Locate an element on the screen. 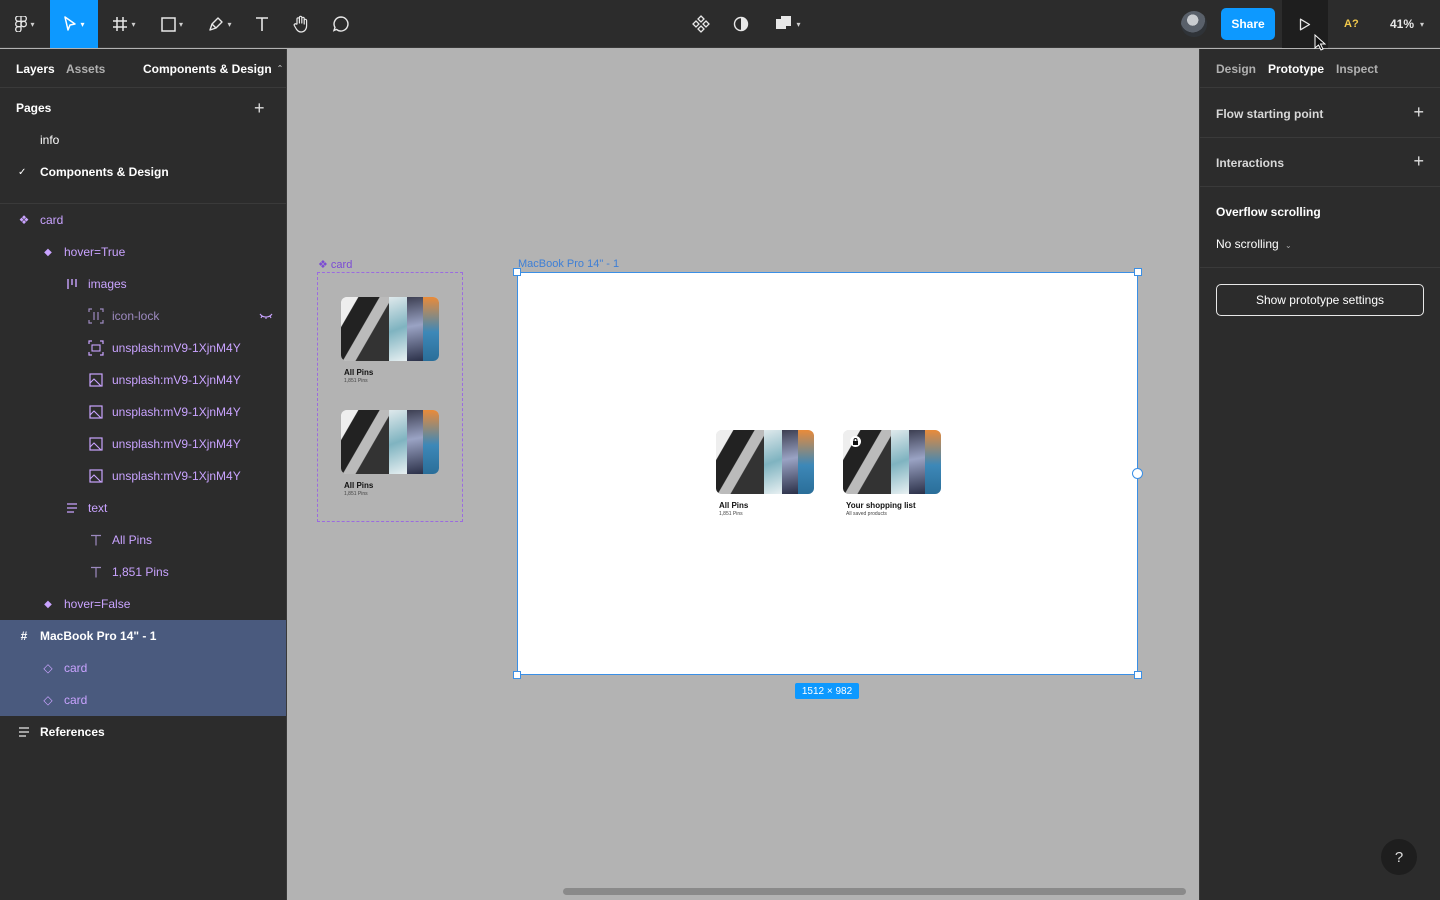 The image size is (1440, 900). layer-text-pin-count: 1,851 Pins is located at coordinates (143, 572).